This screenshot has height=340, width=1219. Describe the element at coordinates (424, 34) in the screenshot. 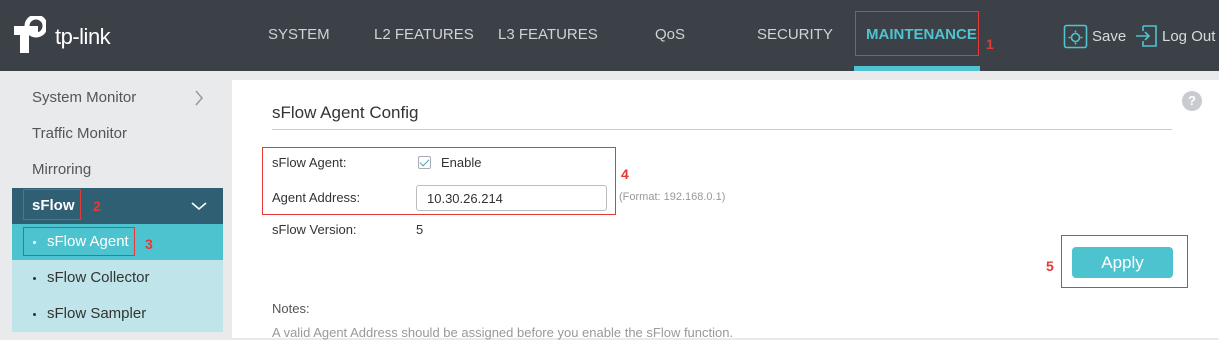

I see `nav-l2-features: L2 FEATURES` at that location.